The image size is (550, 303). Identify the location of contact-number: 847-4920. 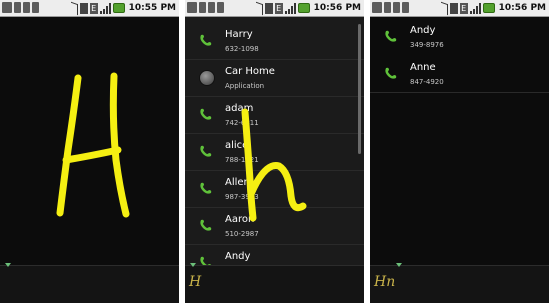
(427, 82).